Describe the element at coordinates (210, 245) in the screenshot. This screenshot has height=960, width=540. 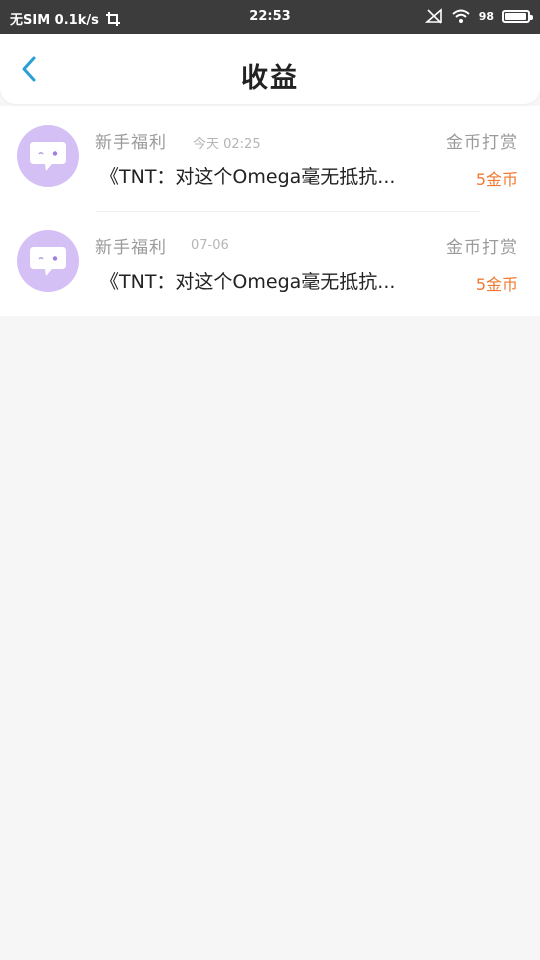
I see `item-time: 07-06` at that location.